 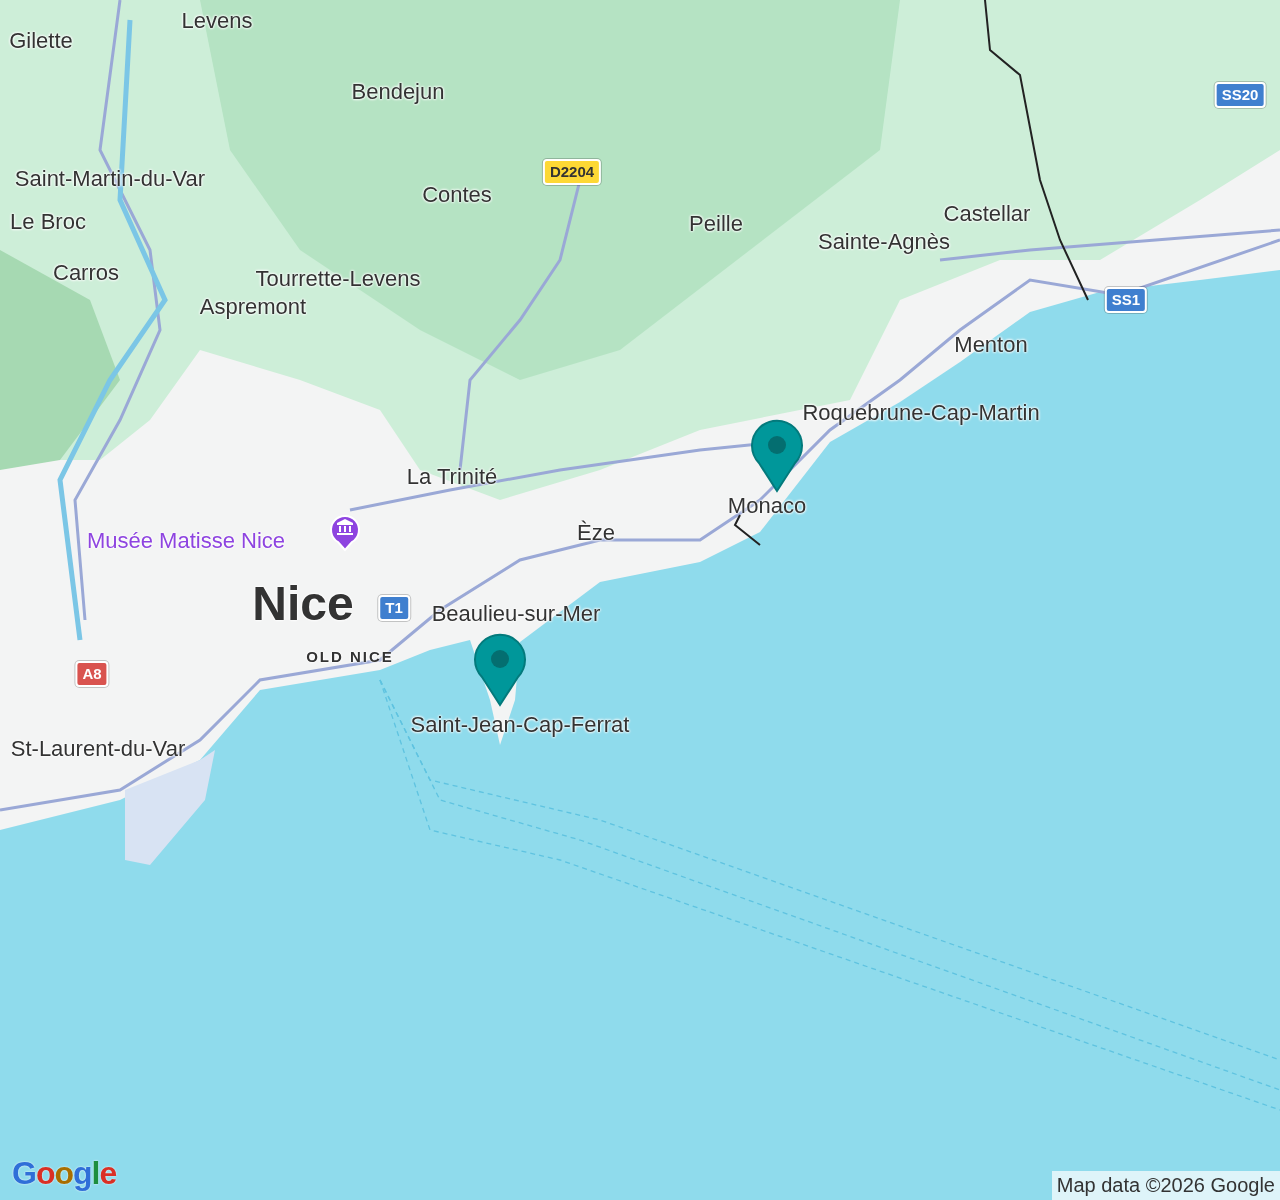 What do you see at coordinates (92, 674) in the screenshot?
I see `road-shield: A8` at bounding box center [92, 674].